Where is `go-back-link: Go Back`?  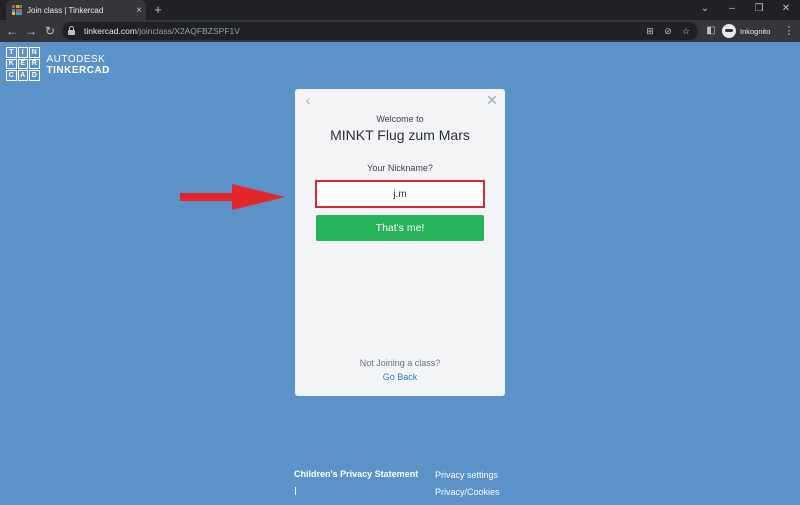 go-back-link: Go Back is located at coordinates (400, 377).